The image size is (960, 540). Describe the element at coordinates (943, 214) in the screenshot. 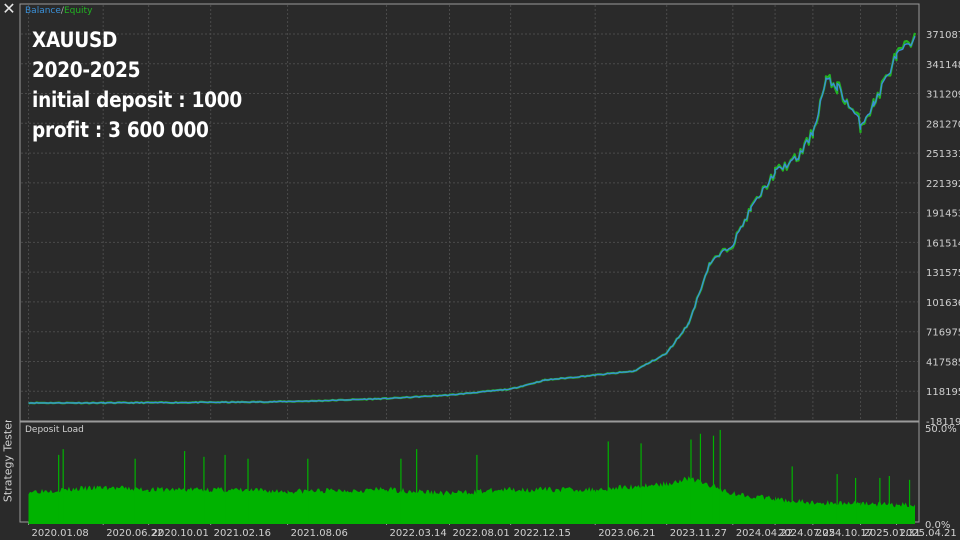

I see `y-tick-label: 1914536` at that location.